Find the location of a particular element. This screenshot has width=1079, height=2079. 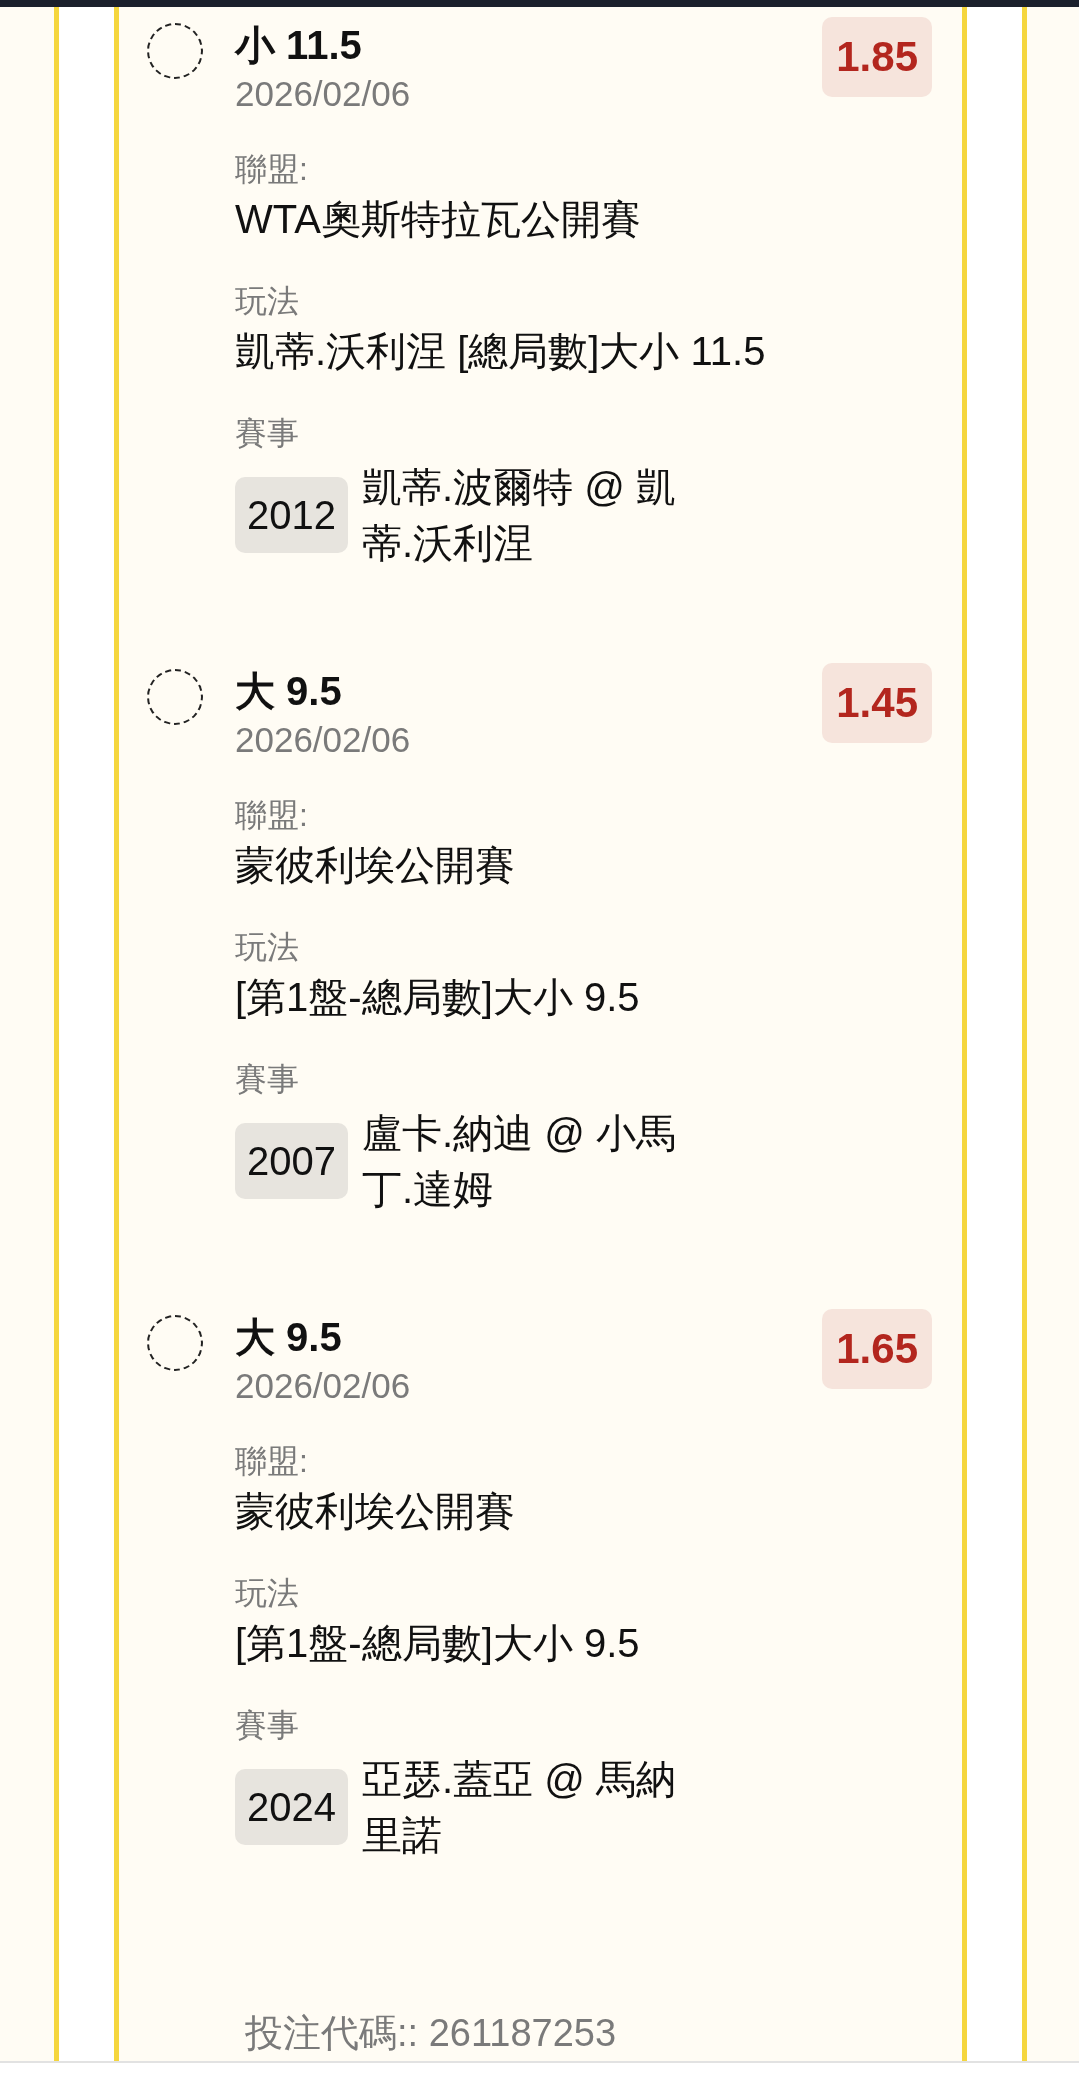

match-code-badge: 2012 is located at coordinates (291, 515).